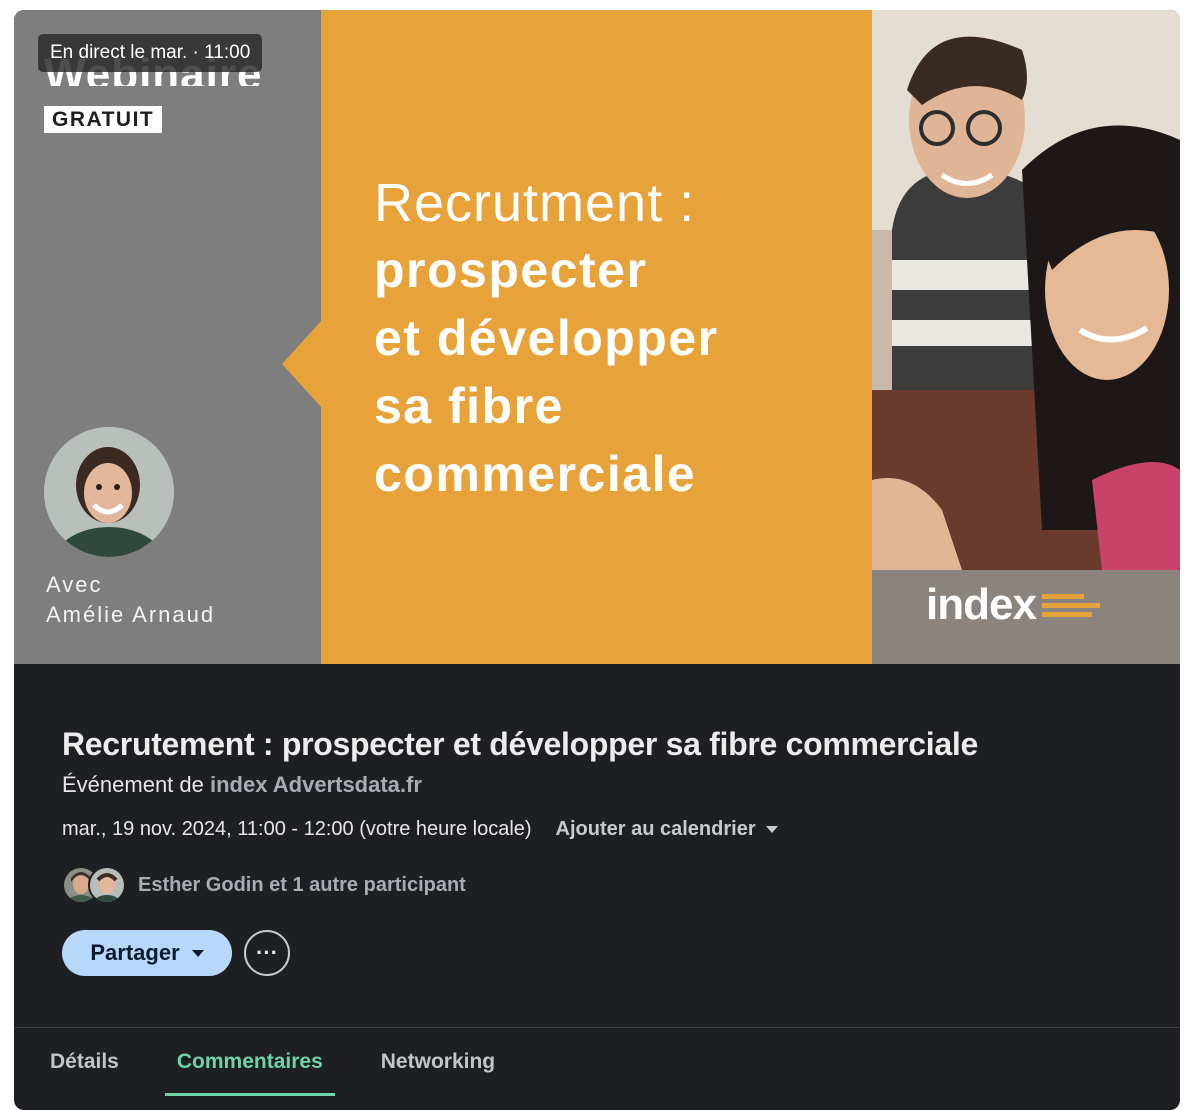 The height and width of the screenshot is (1110, 1200). What do you see at coordinates (109, 492) in the screenshot?
I see `speaker-avatar` at bounding box center [109, 492].